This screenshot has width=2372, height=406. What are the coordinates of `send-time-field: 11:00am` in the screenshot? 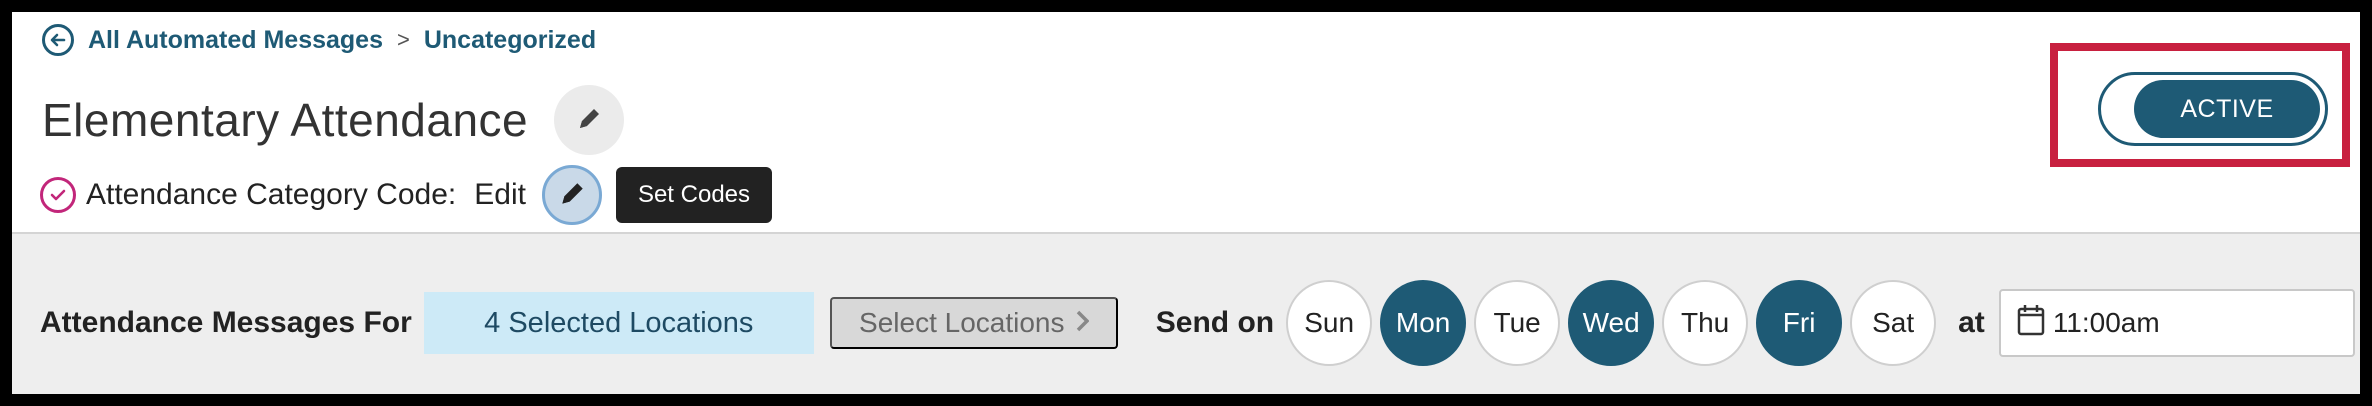 It's located at (2176, 323).